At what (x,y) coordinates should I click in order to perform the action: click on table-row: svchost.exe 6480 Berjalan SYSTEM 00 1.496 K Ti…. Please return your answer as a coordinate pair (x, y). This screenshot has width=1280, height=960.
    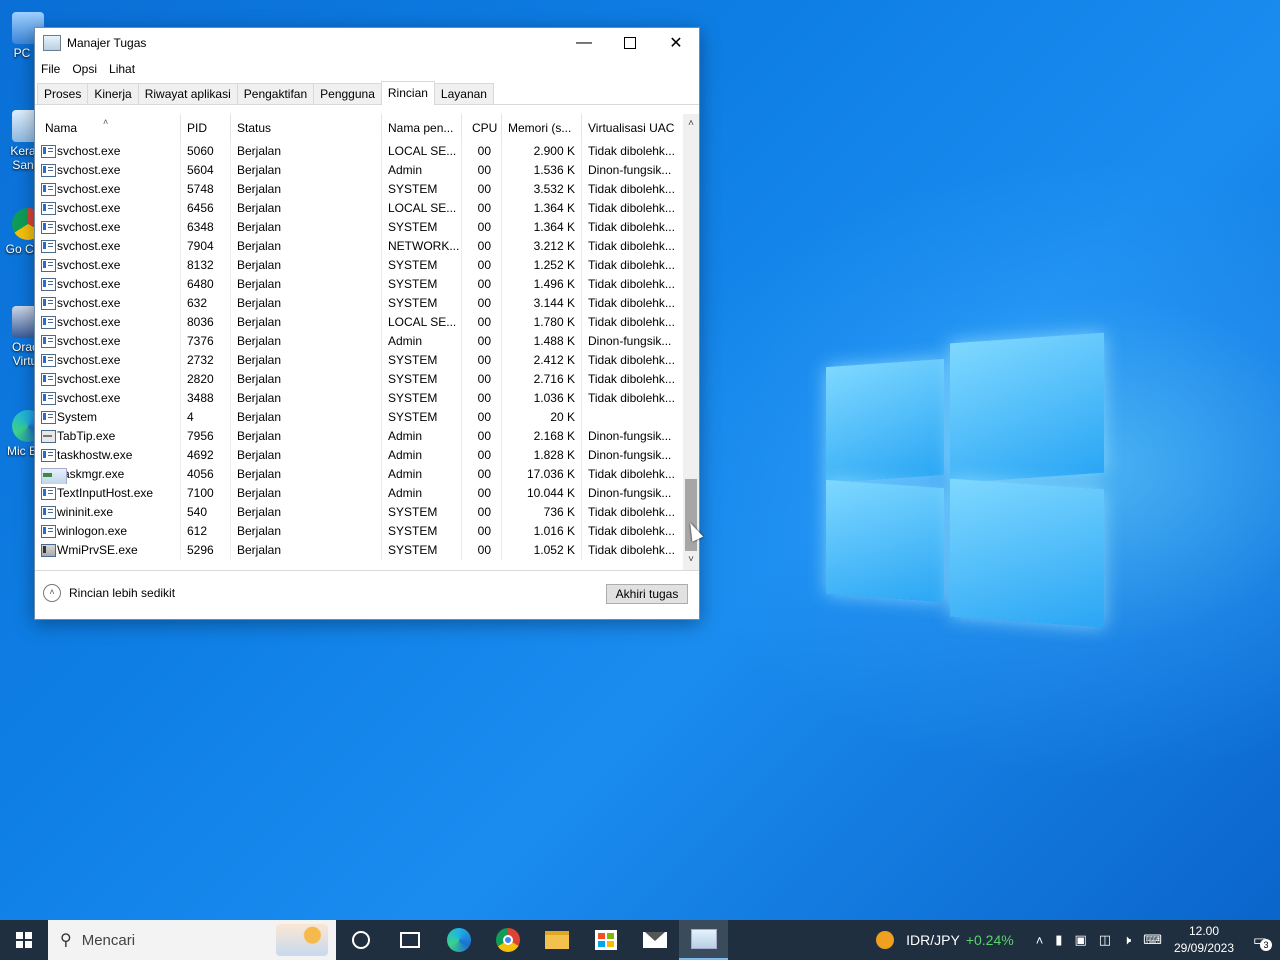
    Looking at the image, I should click on (359, 284).